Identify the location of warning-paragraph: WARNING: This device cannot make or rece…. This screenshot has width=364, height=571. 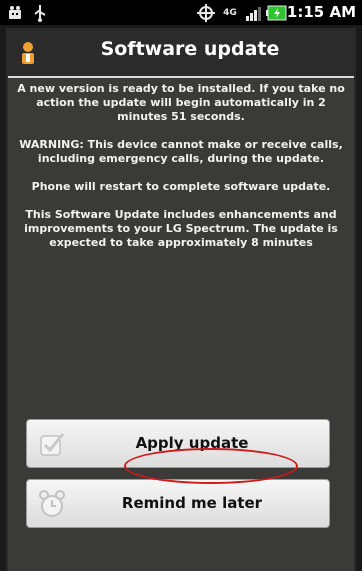
(181, 151).